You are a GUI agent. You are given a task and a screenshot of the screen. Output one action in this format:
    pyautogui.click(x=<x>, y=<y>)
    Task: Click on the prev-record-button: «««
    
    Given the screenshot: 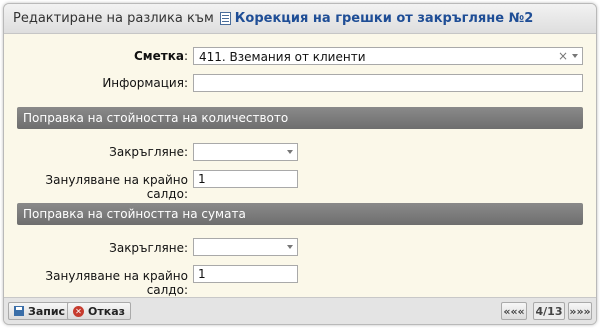 What is the action you would take?
    pyautogui.click(x=514, y=311)
    